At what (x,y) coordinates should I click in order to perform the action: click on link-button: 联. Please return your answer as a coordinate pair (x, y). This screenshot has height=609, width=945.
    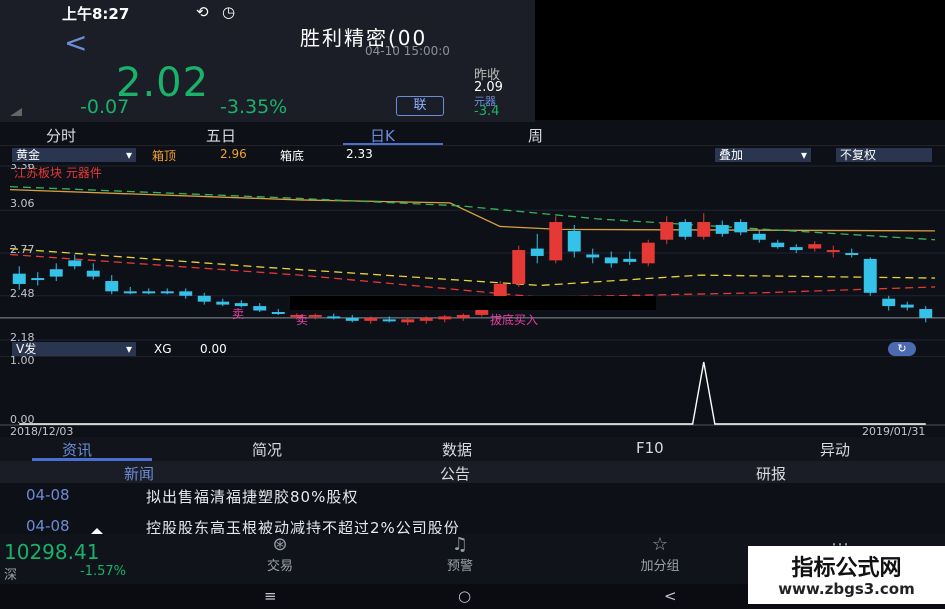
    Looking at the image, I should click on (420, 106).